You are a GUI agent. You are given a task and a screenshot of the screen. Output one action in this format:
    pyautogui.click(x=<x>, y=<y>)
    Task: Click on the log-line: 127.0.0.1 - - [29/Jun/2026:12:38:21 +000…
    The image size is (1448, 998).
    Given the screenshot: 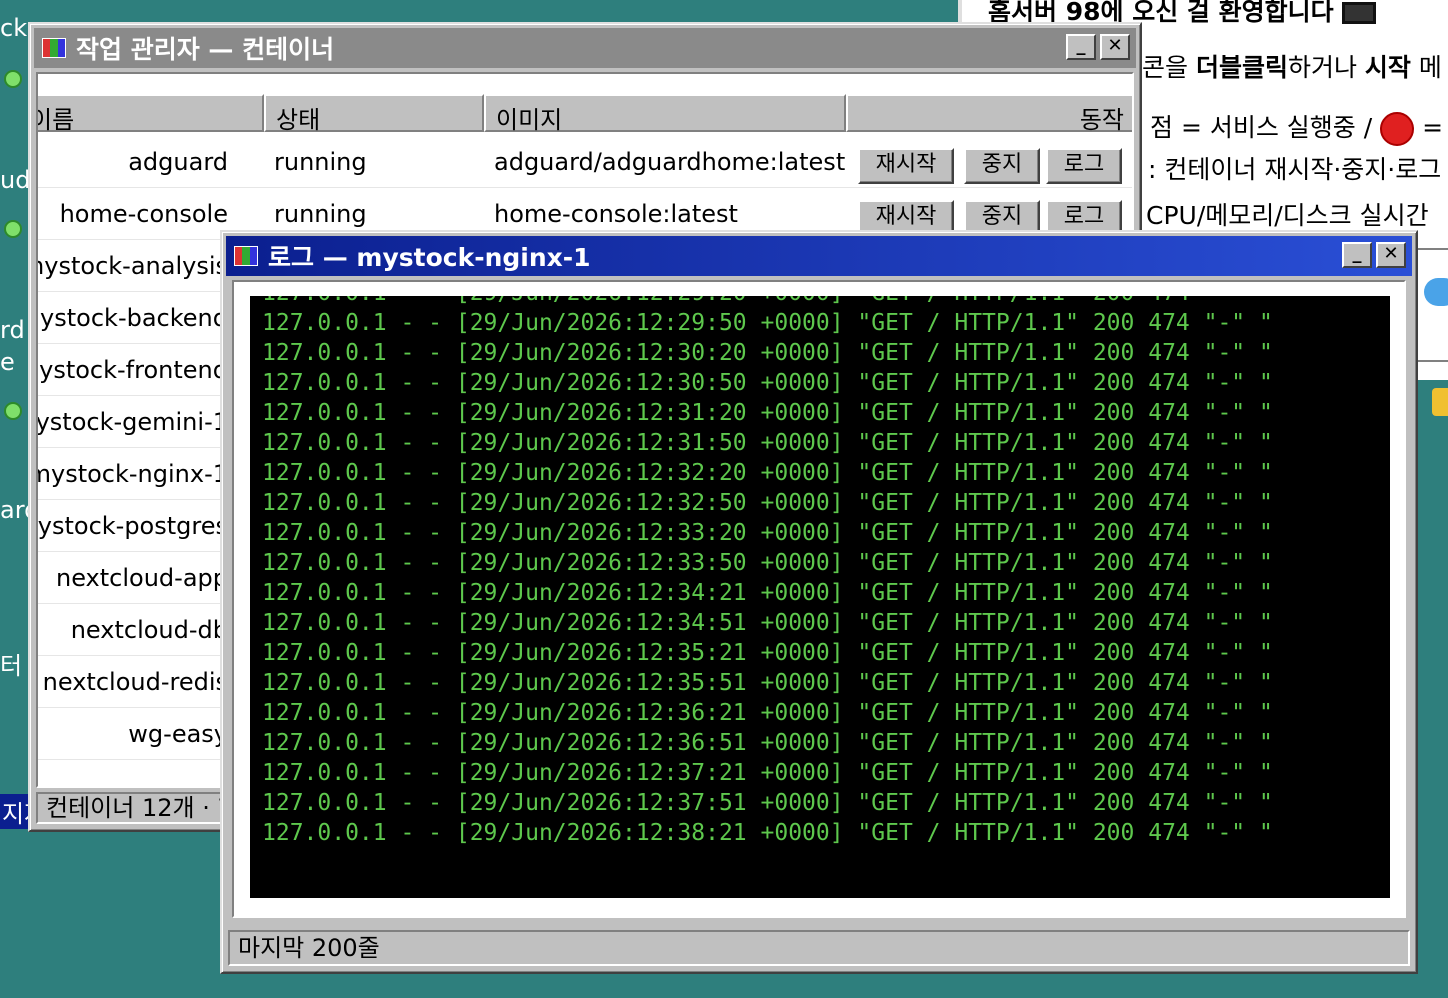 What is the action you would take?
    pyautogui.click(x=767, y=833)
    